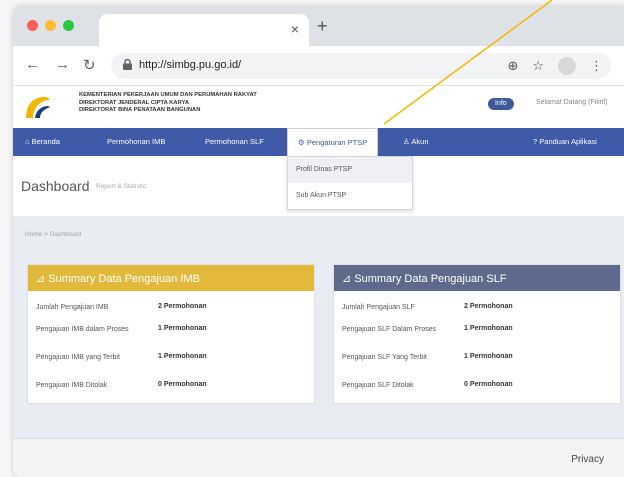 This screenshot has width=624, height=477. I want to click on menu-panduan-aplikasi: ? Panduan Aplikasi, so click(565, 141).